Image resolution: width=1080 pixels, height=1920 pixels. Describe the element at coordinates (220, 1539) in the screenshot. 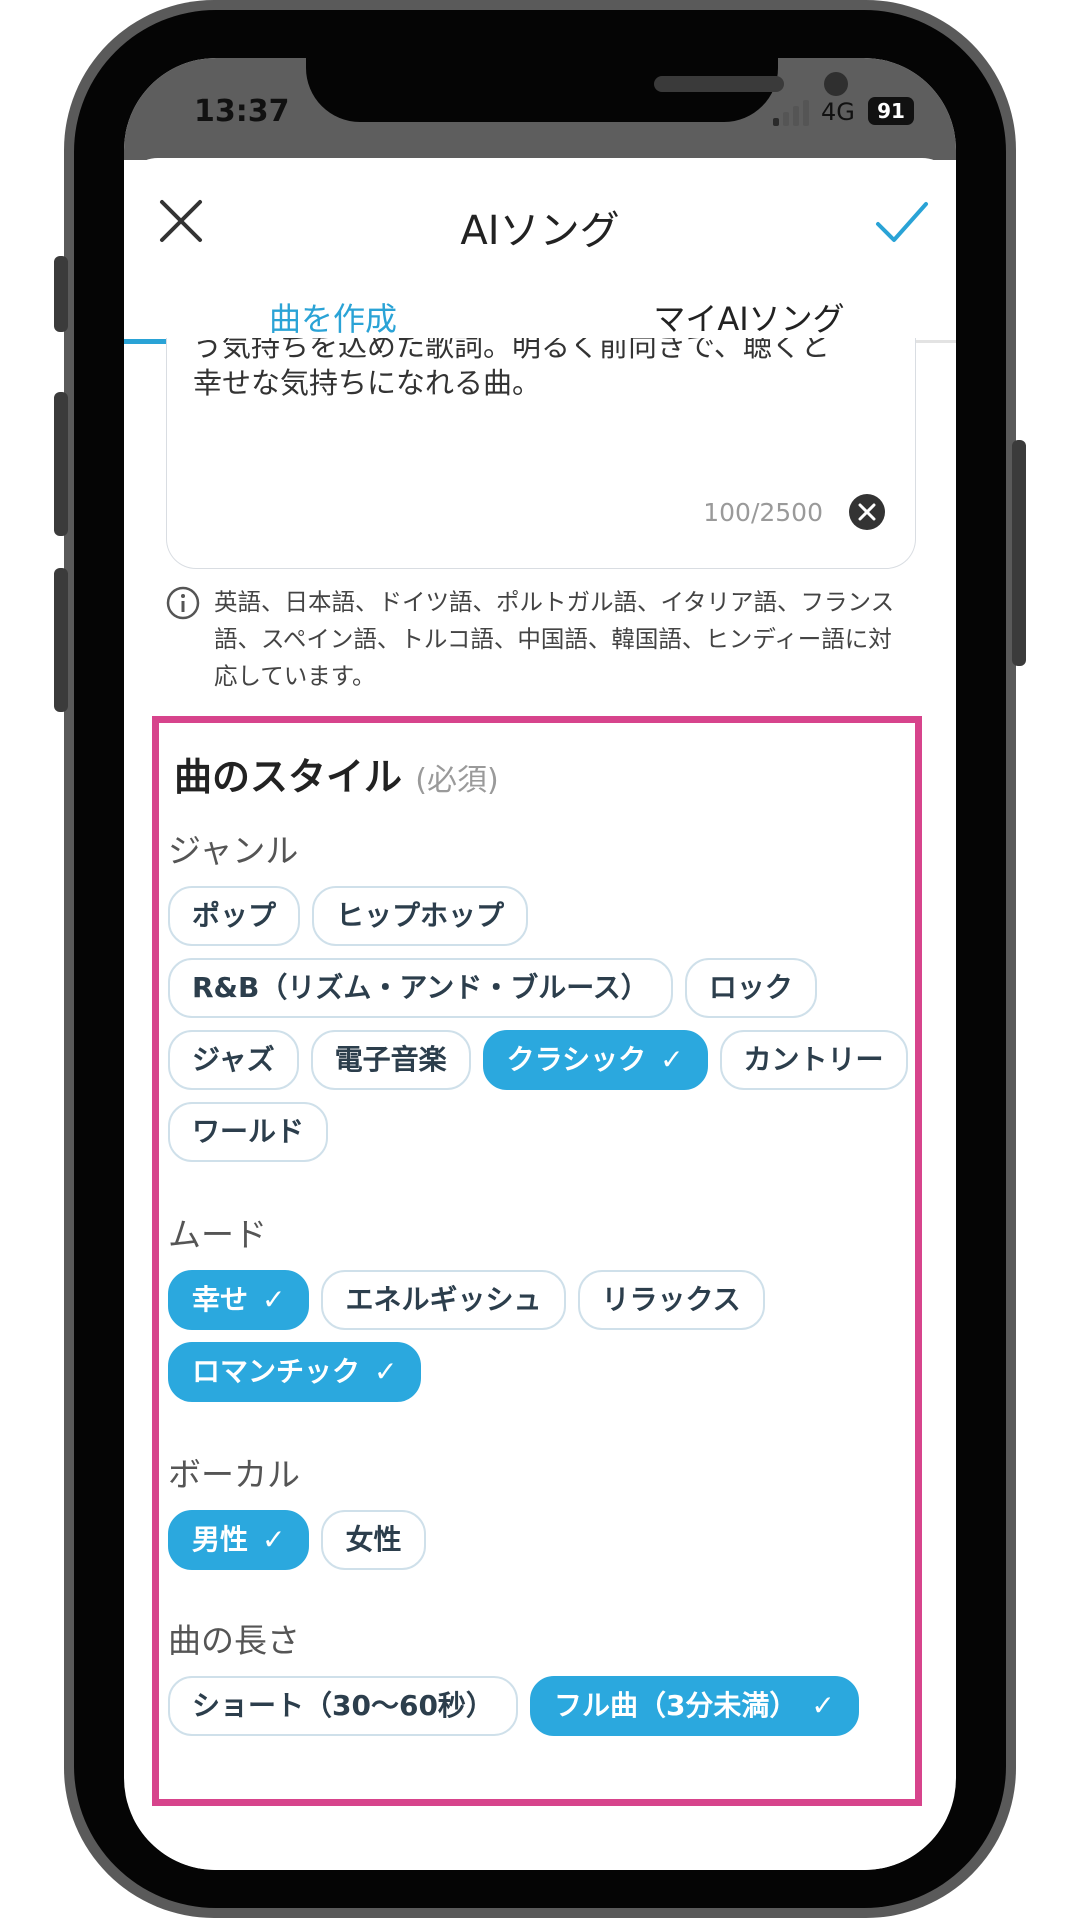

I see `chip-label: 男性` at that location.